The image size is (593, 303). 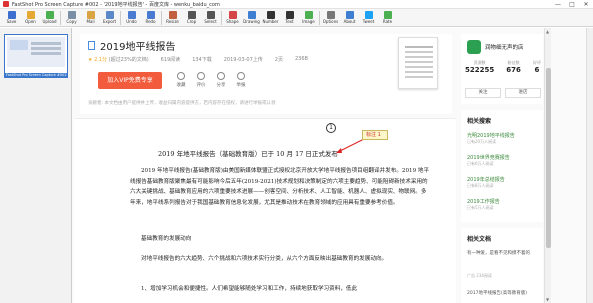 What do you see at coordinates (232, 18) in the screenshot?
I see `shape-button: Shape` at bounding box center [232, 18].